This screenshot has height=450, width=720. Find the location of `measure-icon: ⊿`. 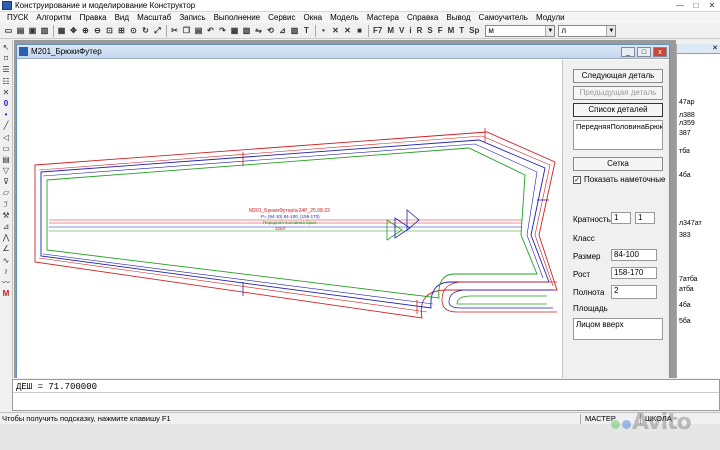

measure-icon: ⊿ is located at coordinates (282, 30).